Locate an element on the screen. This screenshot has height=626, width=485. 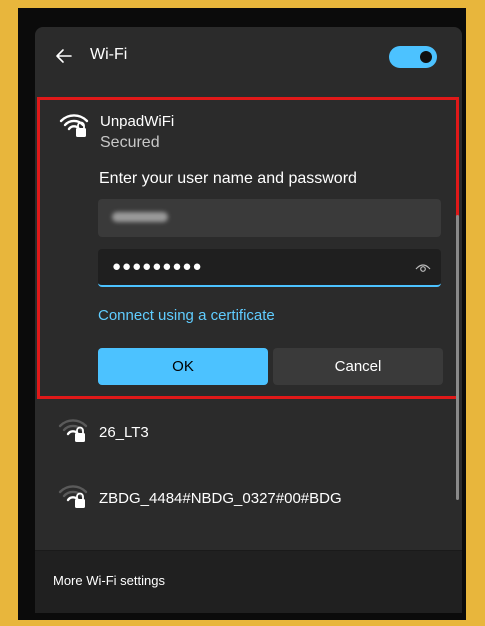
network-name: 26_LT3 is located at coordinates (124, 432).